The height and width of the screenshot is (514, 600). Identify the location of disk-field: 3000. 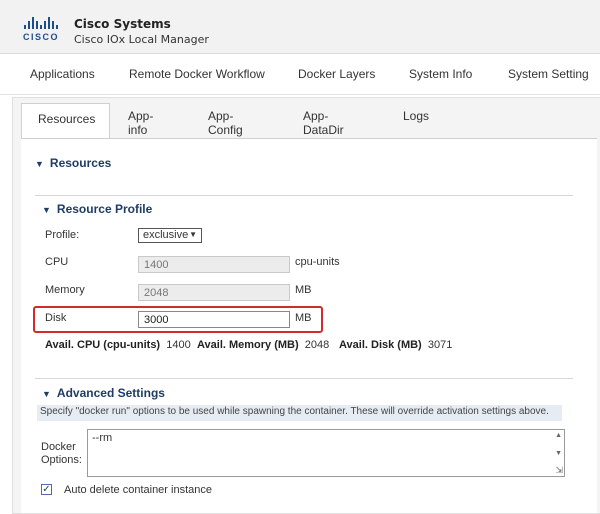
(214, 319).